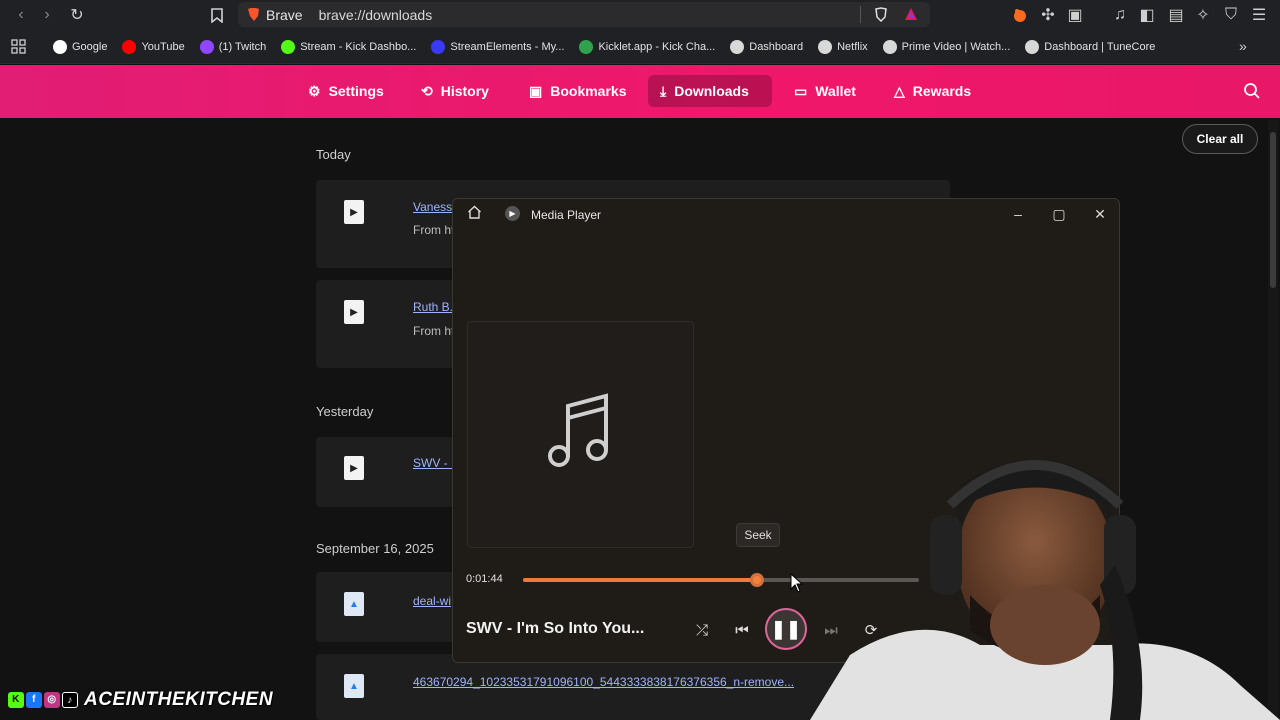 This screenshot has width=1280, height=720. Describe the element at coordinates (588, 91) in the screenshot. I see `nav-bookmarks-label: Bookmarks` at that location.